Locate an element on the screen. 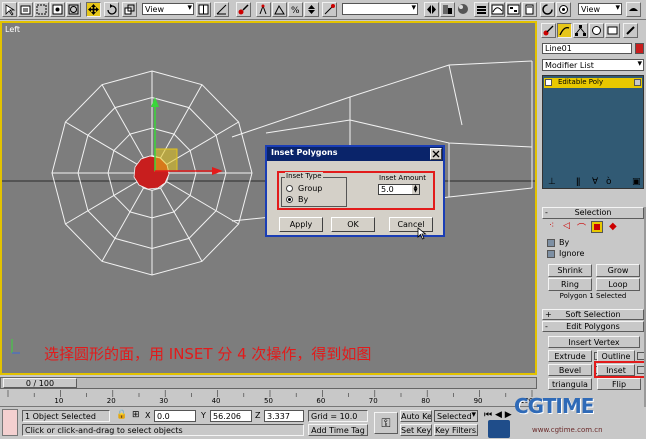 The height and width of the screenshot is (439, 646). track-bar: 10 20 30 40 50 60 70 80 90 100 is located at coordinates (268, 398).